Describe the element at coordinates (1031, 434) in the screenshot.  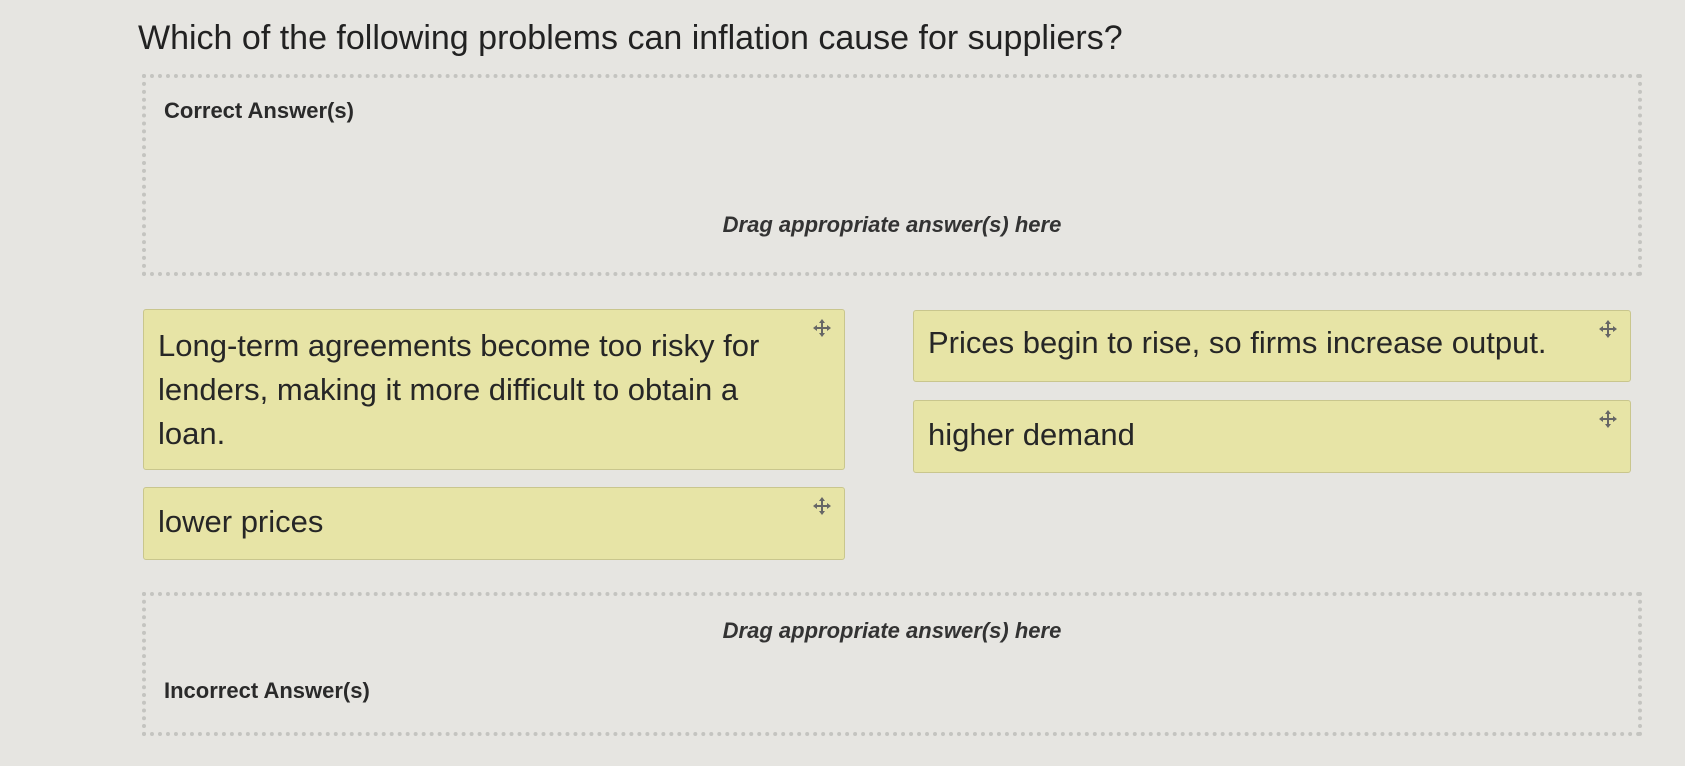
I see `answer-card-text: higher demand` at that location.